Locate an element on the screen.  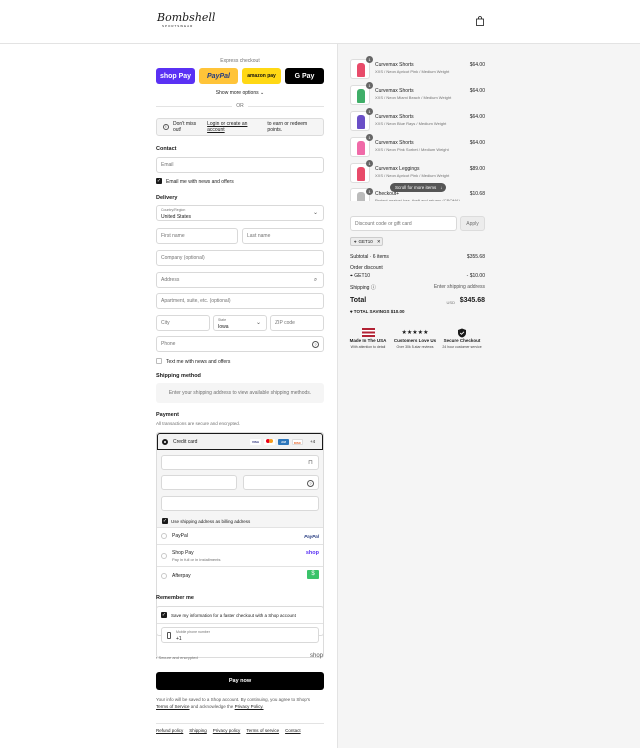
express-checkout-label: Express checkout is located at coordinates (240, 61).